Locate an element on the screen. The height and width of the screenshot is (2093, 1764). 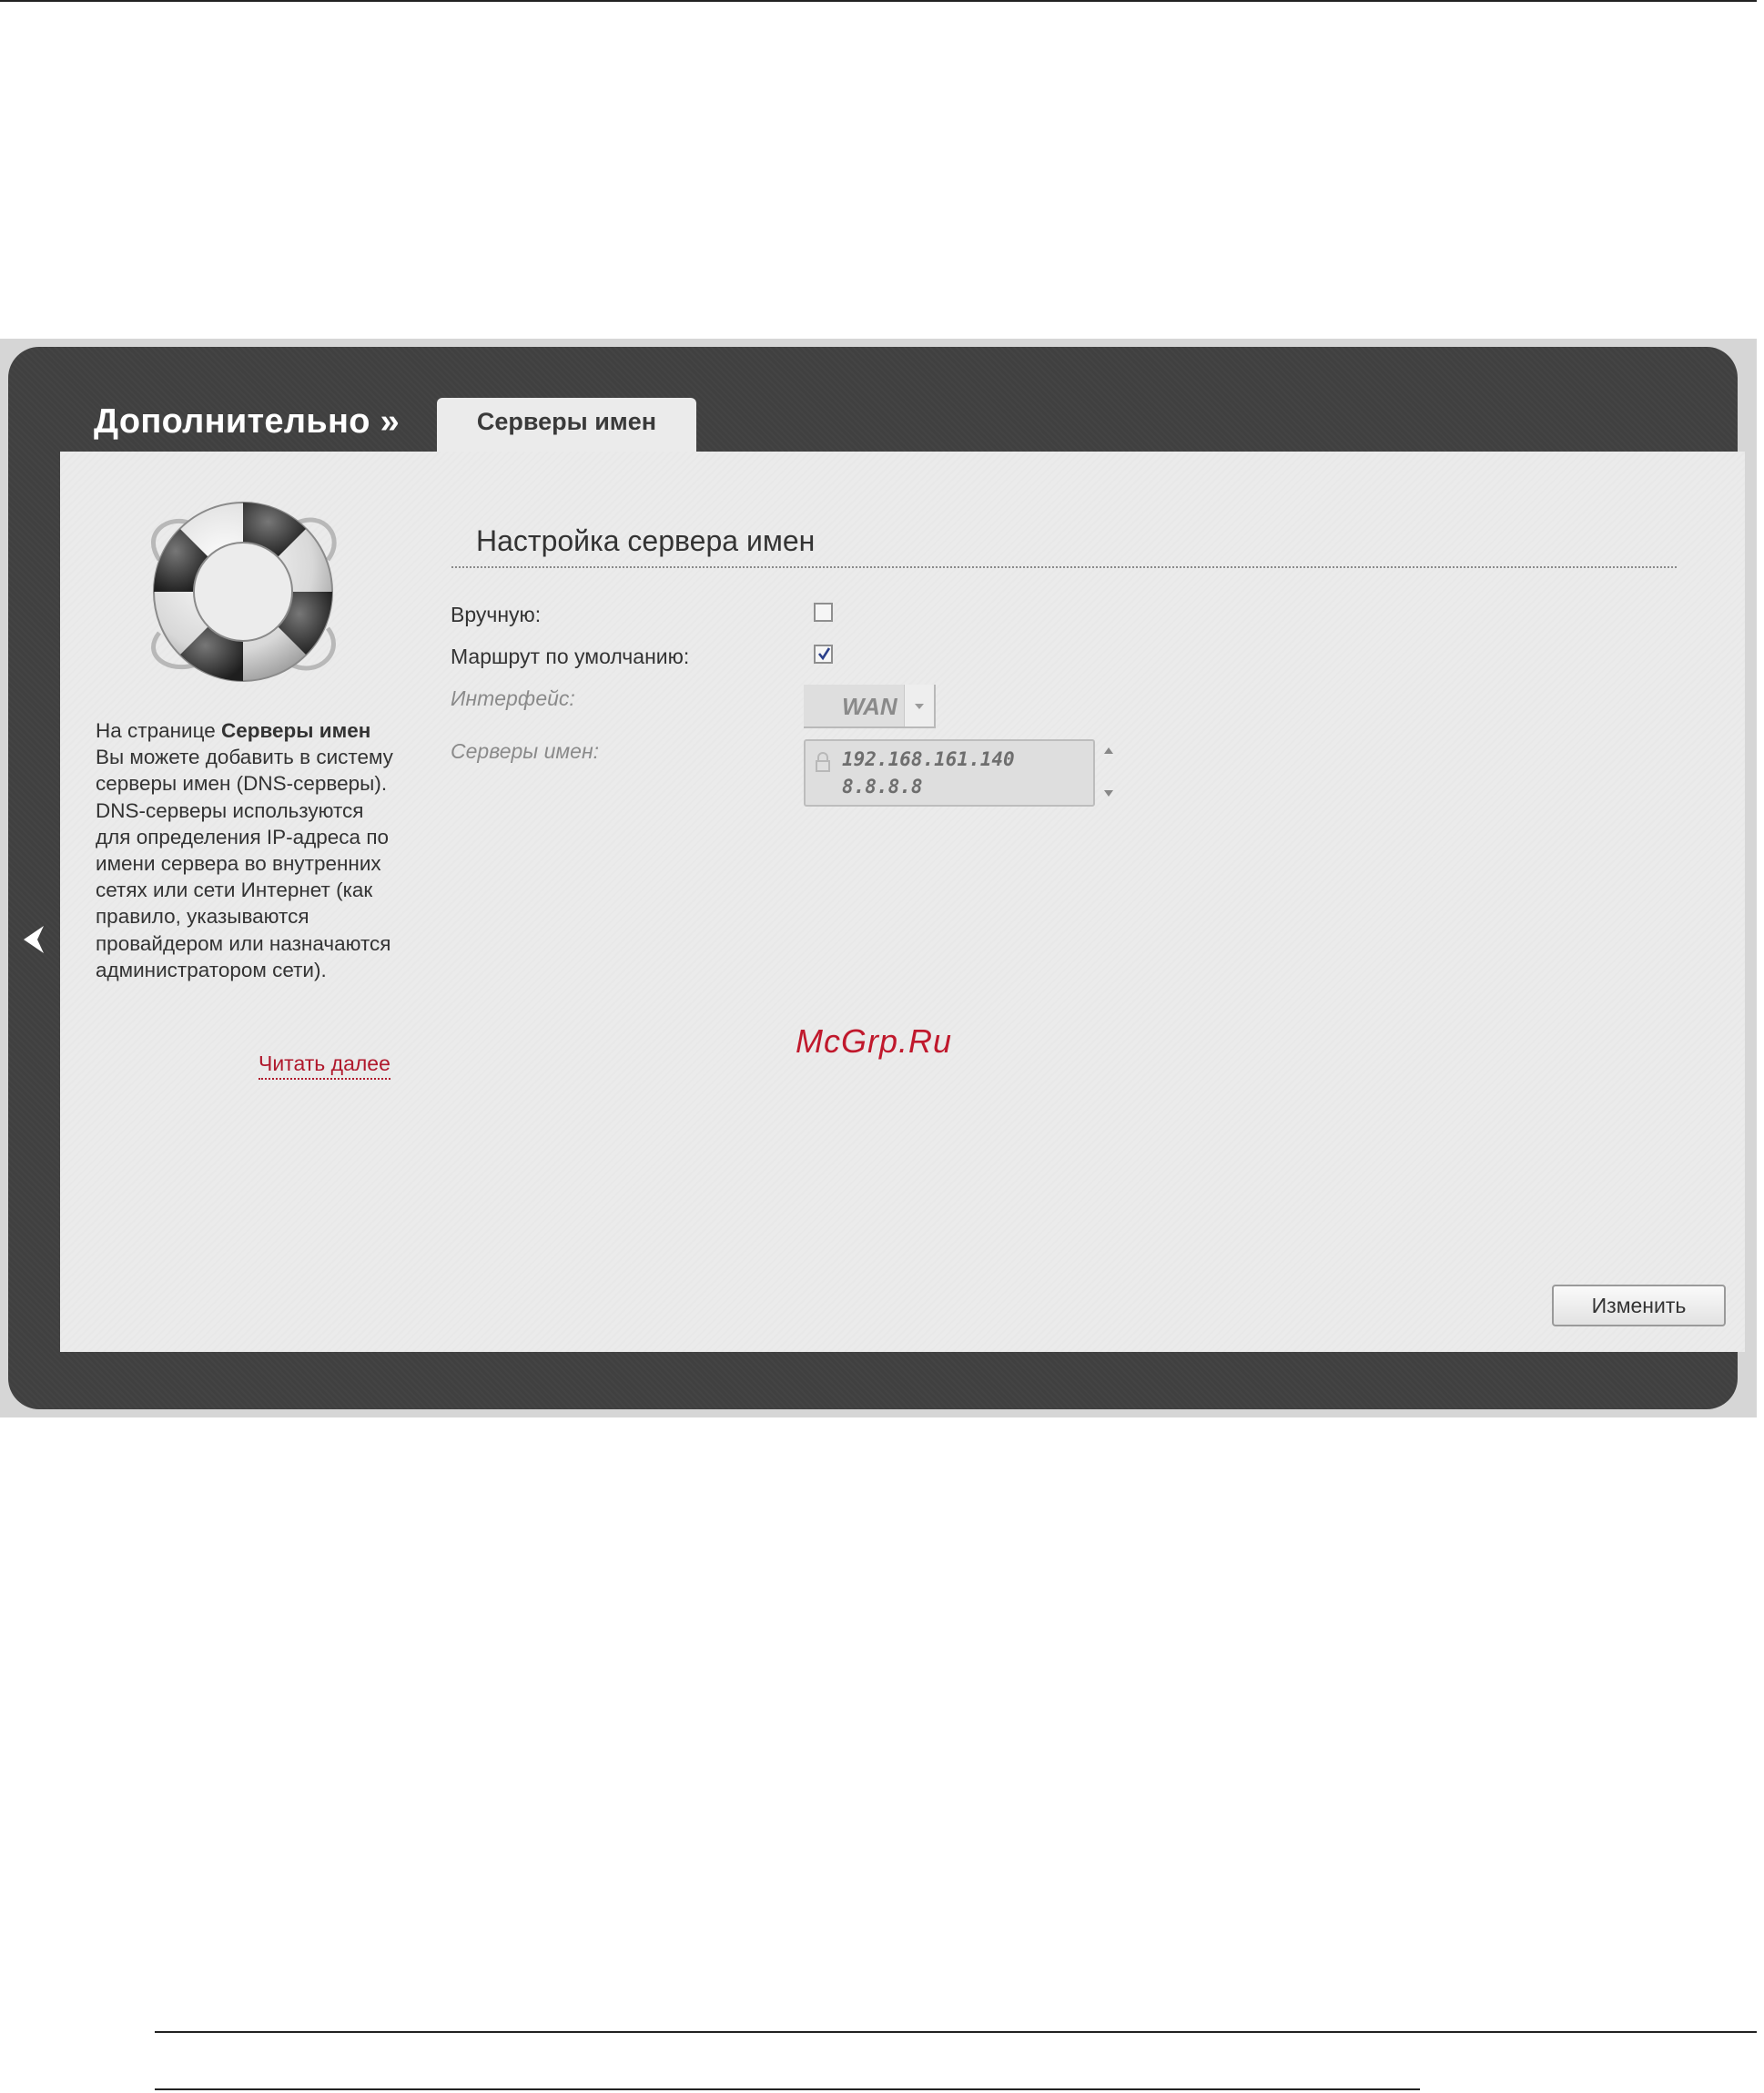
interface-dropdown-toggle is located at coordinates (919, 705).